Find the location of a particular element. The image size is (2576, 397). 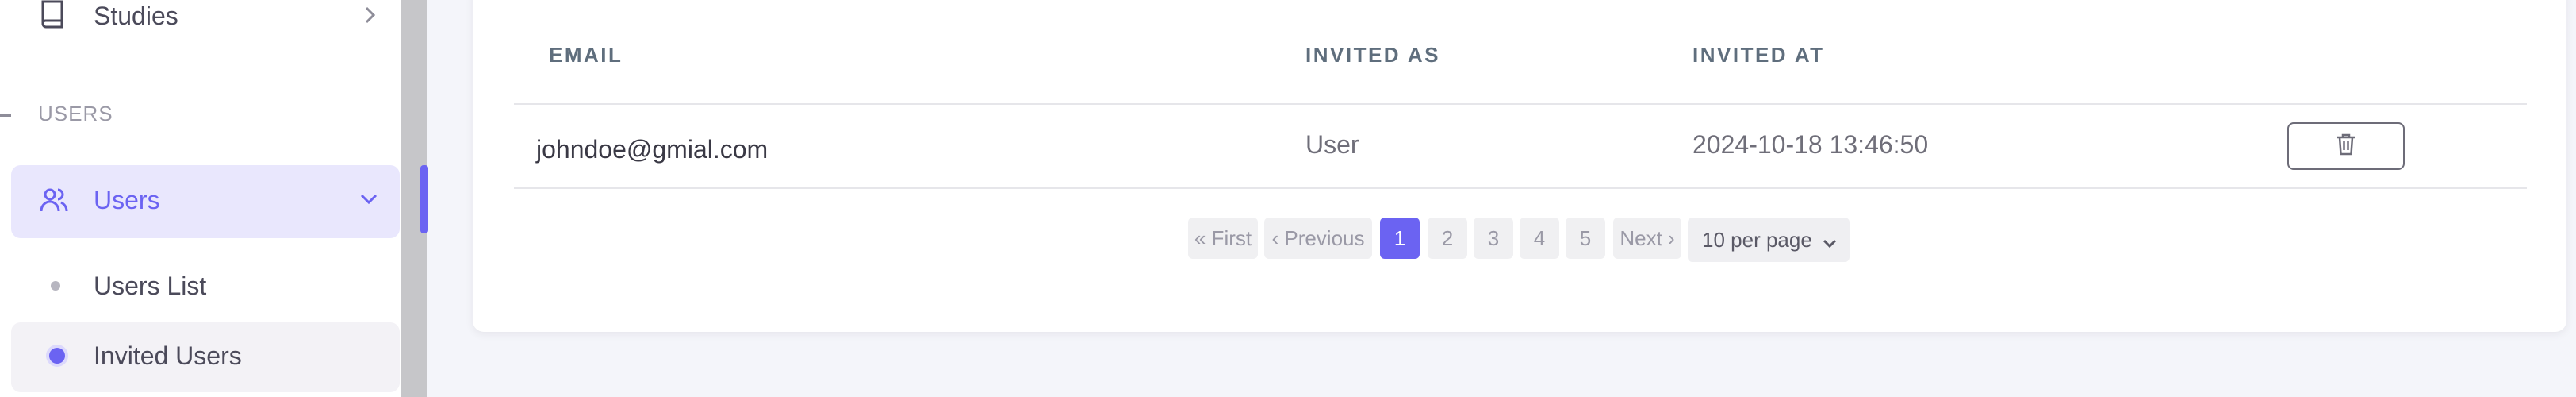

pagination-page-2: 2 is located at coordinates (1448, 238).